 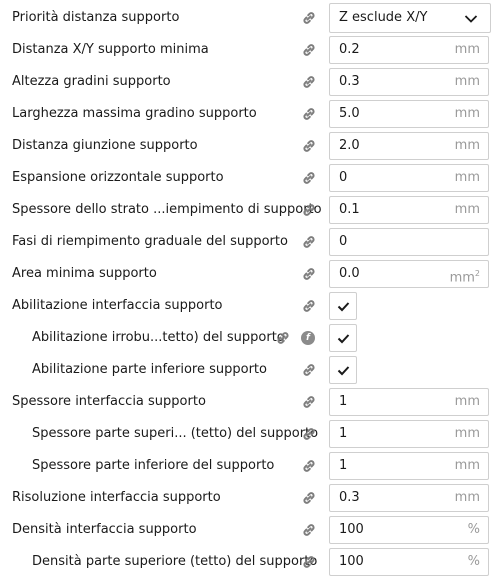 I want to click on setting-input: 5.0 mm, so click(x=409, y=114).